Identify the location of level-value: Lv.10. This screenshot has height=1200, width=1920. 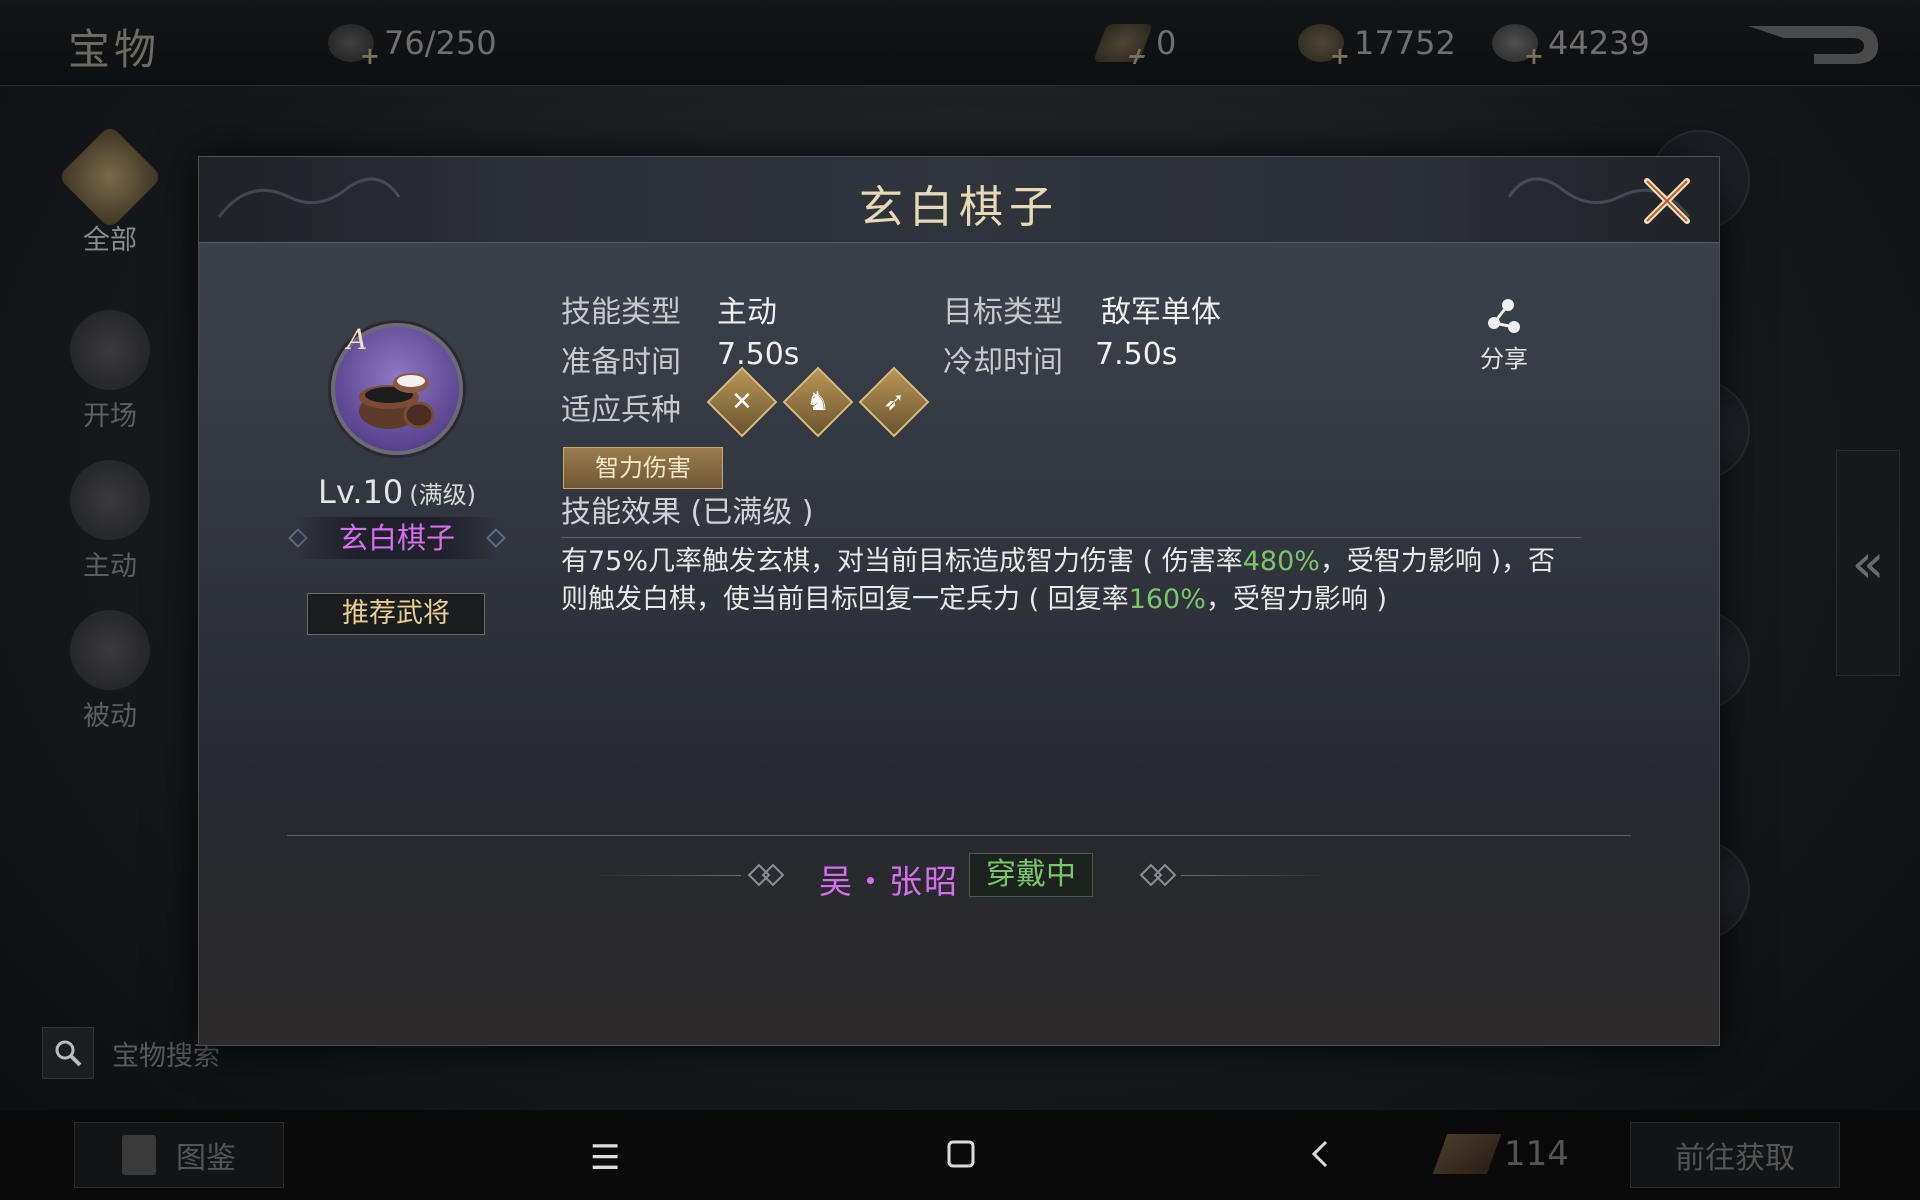
(361, 492).